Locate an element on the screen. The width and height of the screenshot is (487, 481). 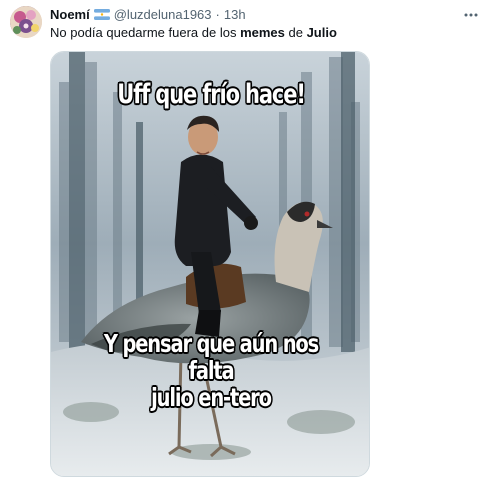
tweet-header: Noemí @luzdeluna1963 · 13h is located at coordinates (148, 14).